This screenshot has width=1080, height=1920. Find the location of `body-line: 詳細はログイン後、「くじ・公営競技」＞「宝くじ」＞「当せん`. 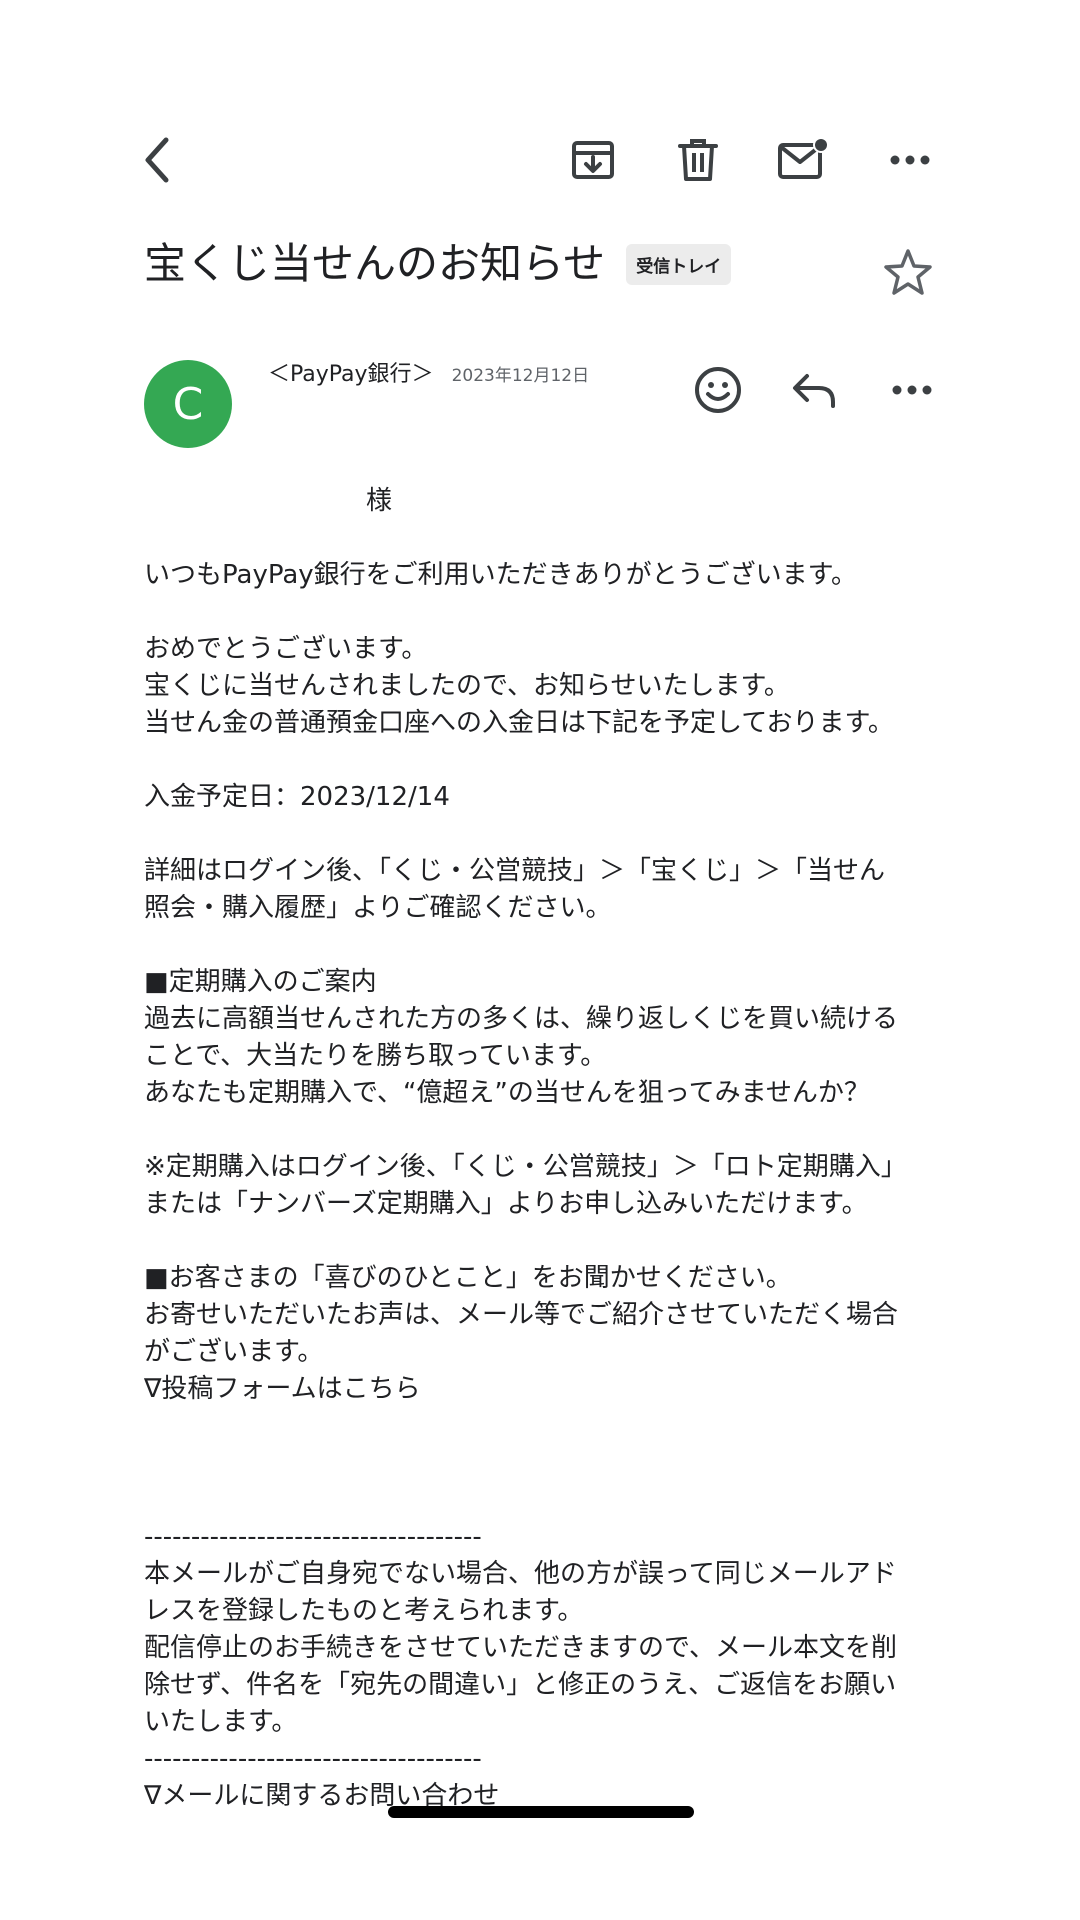

body-line: 詳細はログイン後、「くじ・公営競技」＞「宝くじ」＞「当せん is located at coordinates (515, 871).